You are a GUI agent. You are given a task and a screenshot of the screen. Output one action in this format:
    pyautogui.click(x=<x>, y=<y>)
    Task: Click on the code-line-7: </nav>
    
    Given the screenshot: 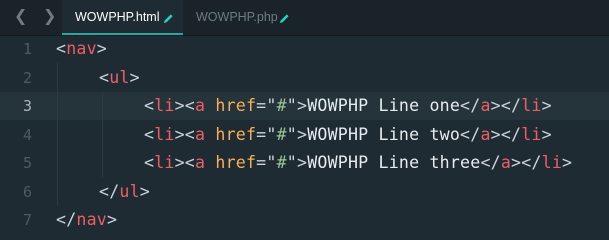 What is the action you would take?
    pyautogui.click(x=86, y=220)
    